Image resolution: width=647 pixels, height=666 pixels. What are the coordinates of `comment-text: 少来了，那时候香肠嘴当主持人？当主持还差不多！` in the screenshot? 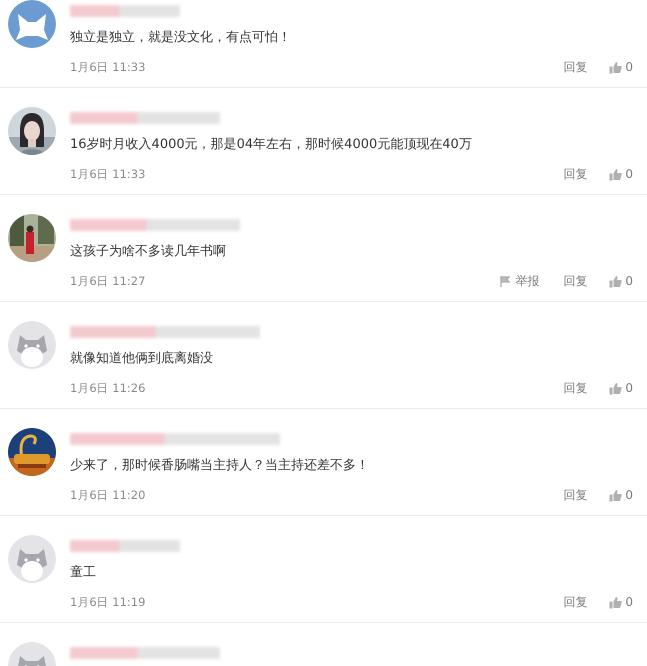 It's located at (220, 466).